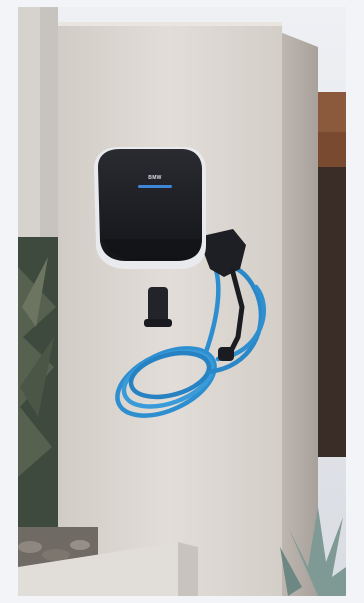  What do you see at coordinates (330, 312) in the screenshot?
I see `dark-doorway` at bounding box center [330, 312].